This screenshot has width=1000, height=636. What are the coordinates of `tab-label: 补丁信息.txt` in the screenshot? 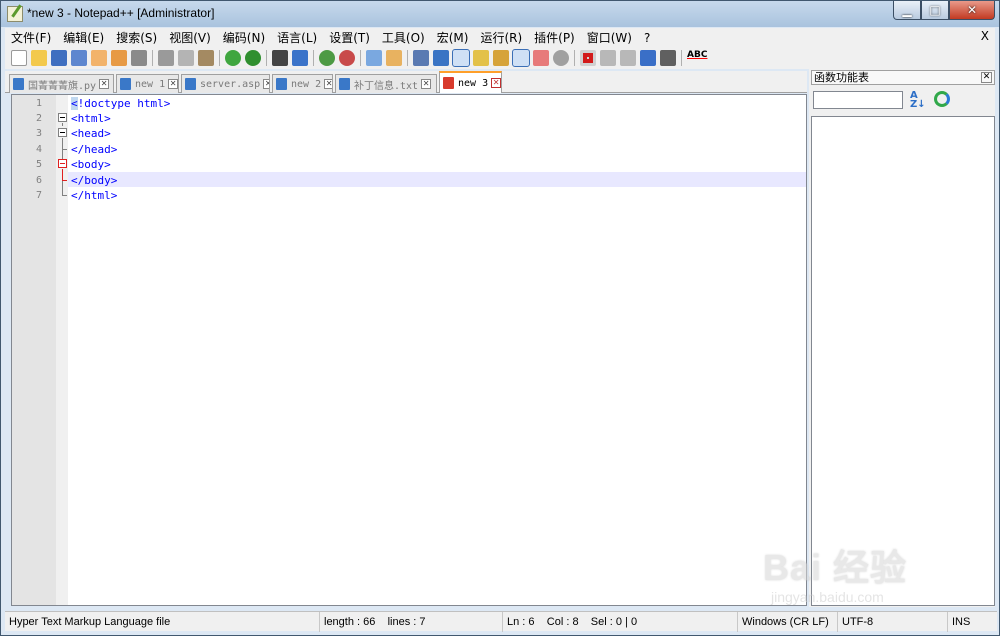 It's located at (386, 86).